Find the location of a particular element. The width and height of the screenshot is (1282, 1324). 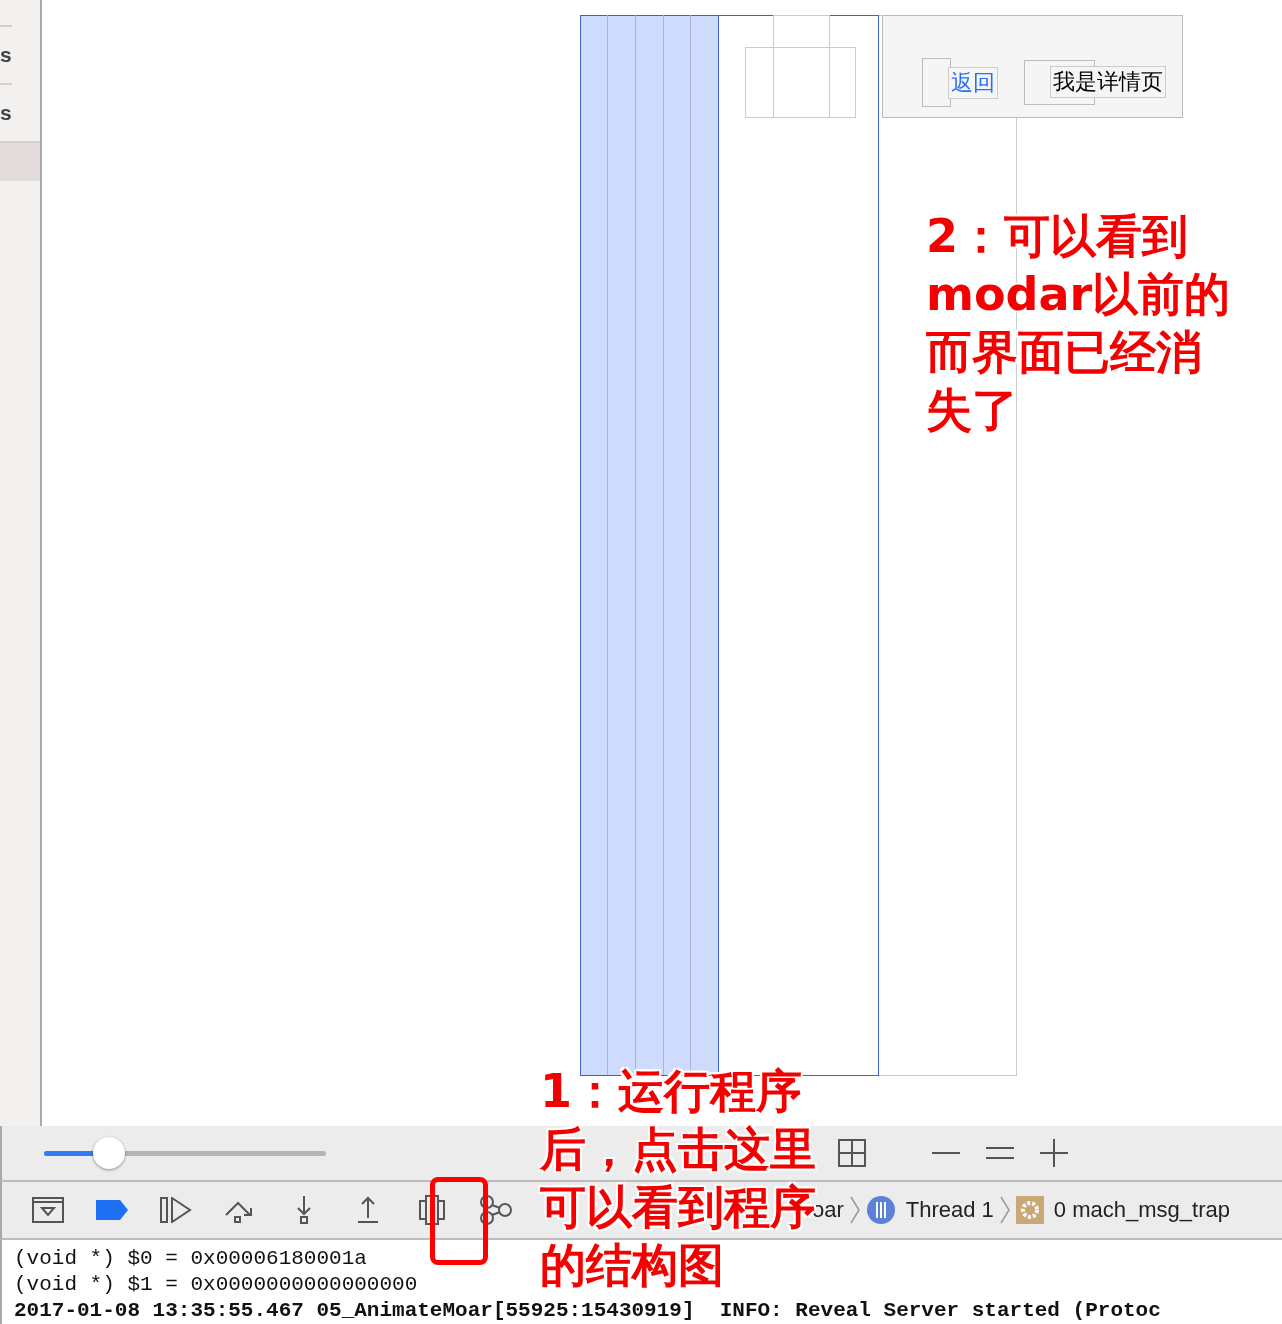

minus-icon is located at coordinates (946, 1153).